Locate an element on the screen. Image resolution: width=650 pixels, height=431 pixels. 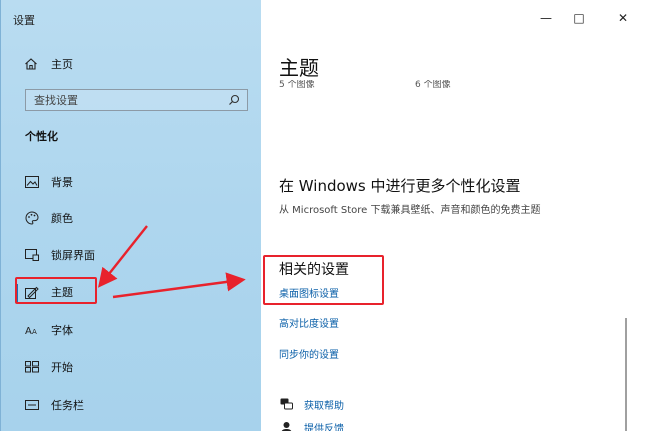
theme-thumb-caption: 5 个图像 is located at coordinates (297, 85).